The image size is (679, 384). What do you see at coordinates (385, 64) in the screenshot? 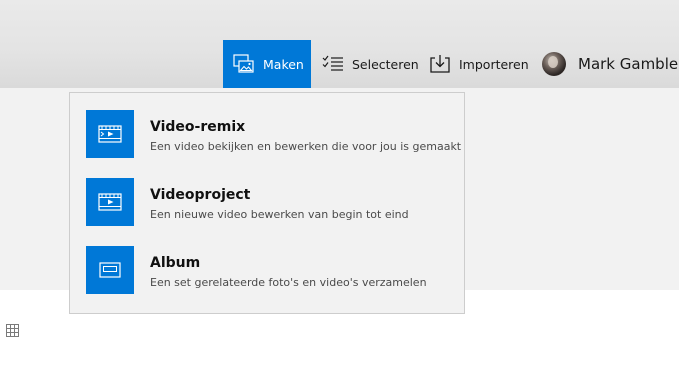
I see `select-button-label: Selecteren` at bounding box center [385, 64].